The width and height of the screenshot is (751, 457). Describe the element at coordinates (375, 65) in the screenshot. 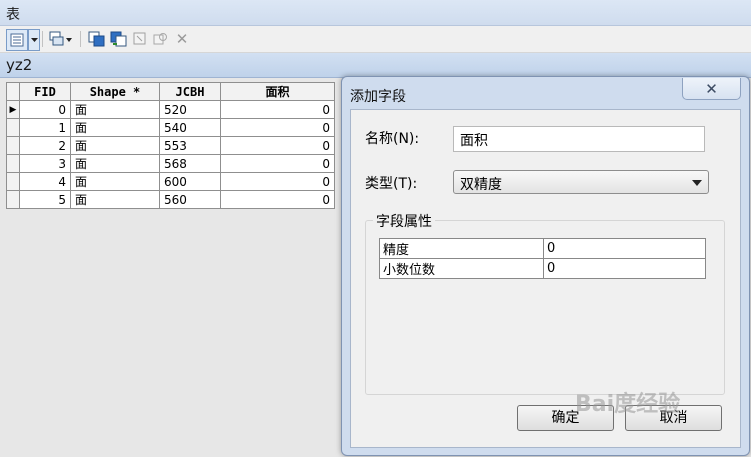

I see `table-tab-bar: yz2` at that location.